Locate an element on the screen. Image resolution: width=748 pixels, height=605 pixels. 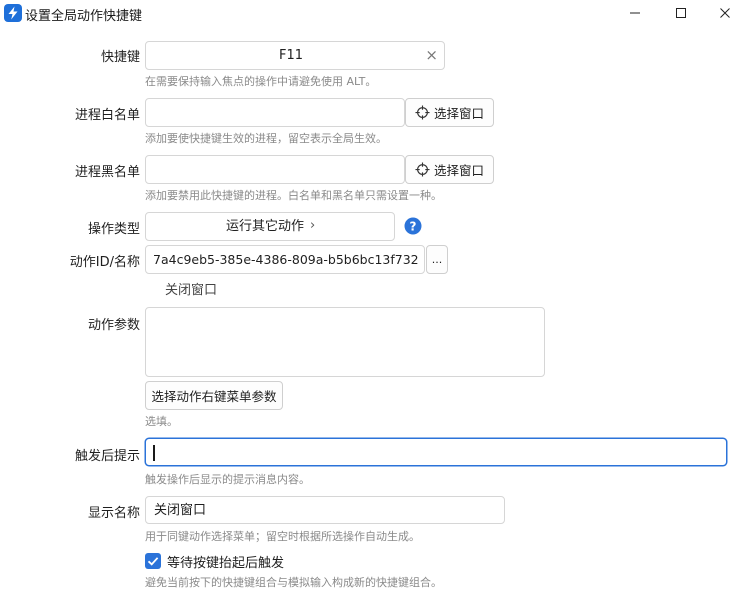
blacklist-hint: 添加要禁用此快捷键的进程。白名单和黑名单只需设置一种。 is located at coordinates (293, 195).